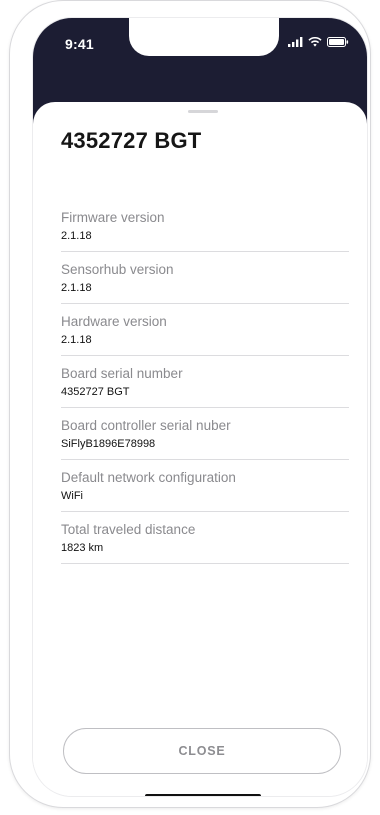 This screenshot has width=380, height=815. I want to click on field-label: Board serial number, so click(122, 373).